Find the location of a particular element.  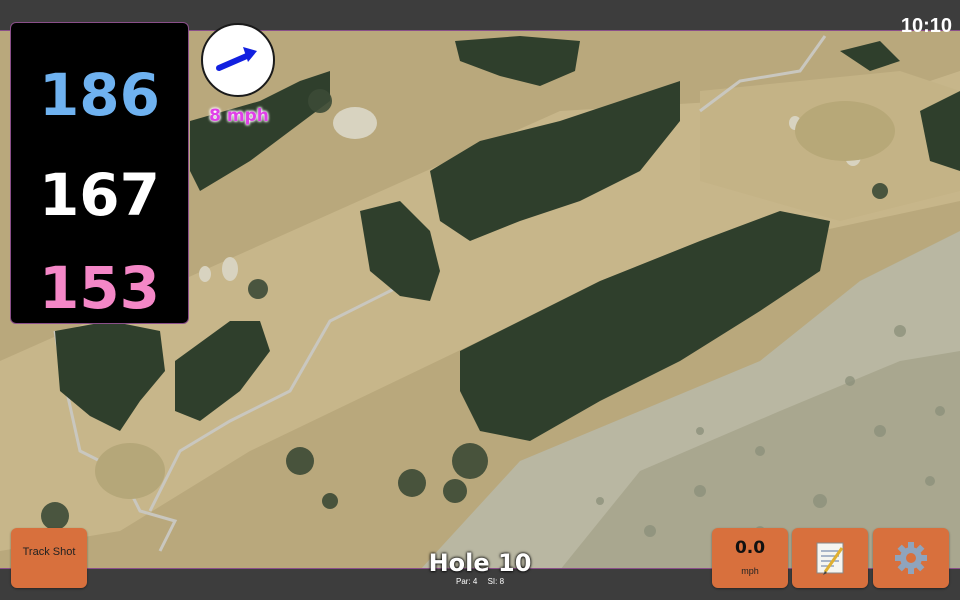

distance-panel: 186 167 153 is located at coordinates (99, 173).